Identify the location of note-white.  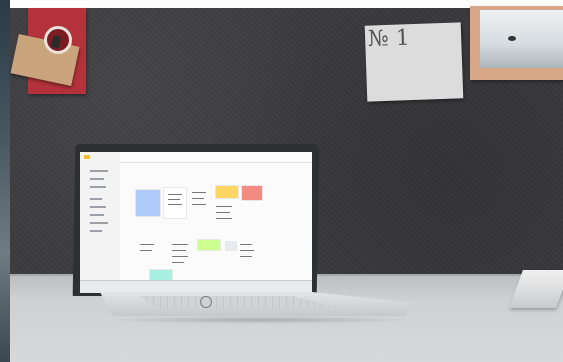
(175, 203).